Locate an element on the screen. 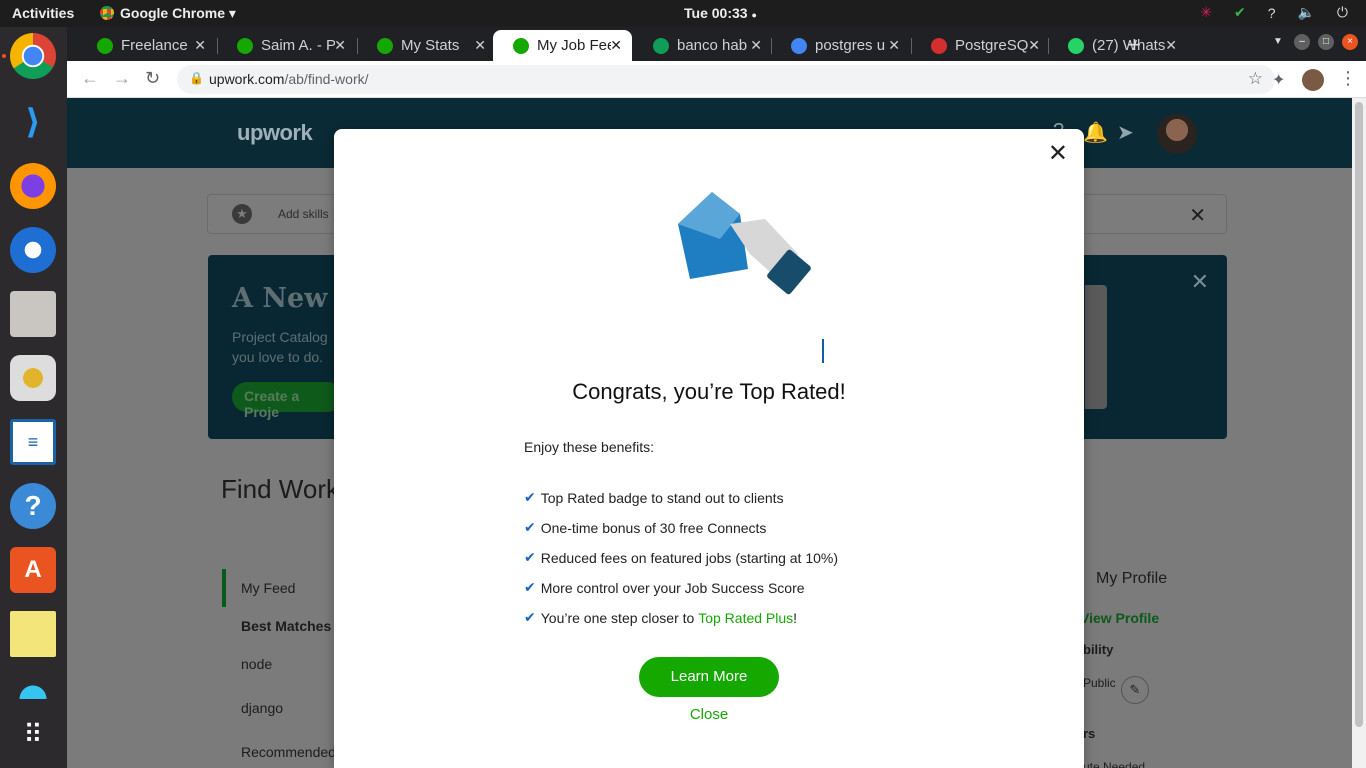  firefox-icon is located at coordinates (33, 186).